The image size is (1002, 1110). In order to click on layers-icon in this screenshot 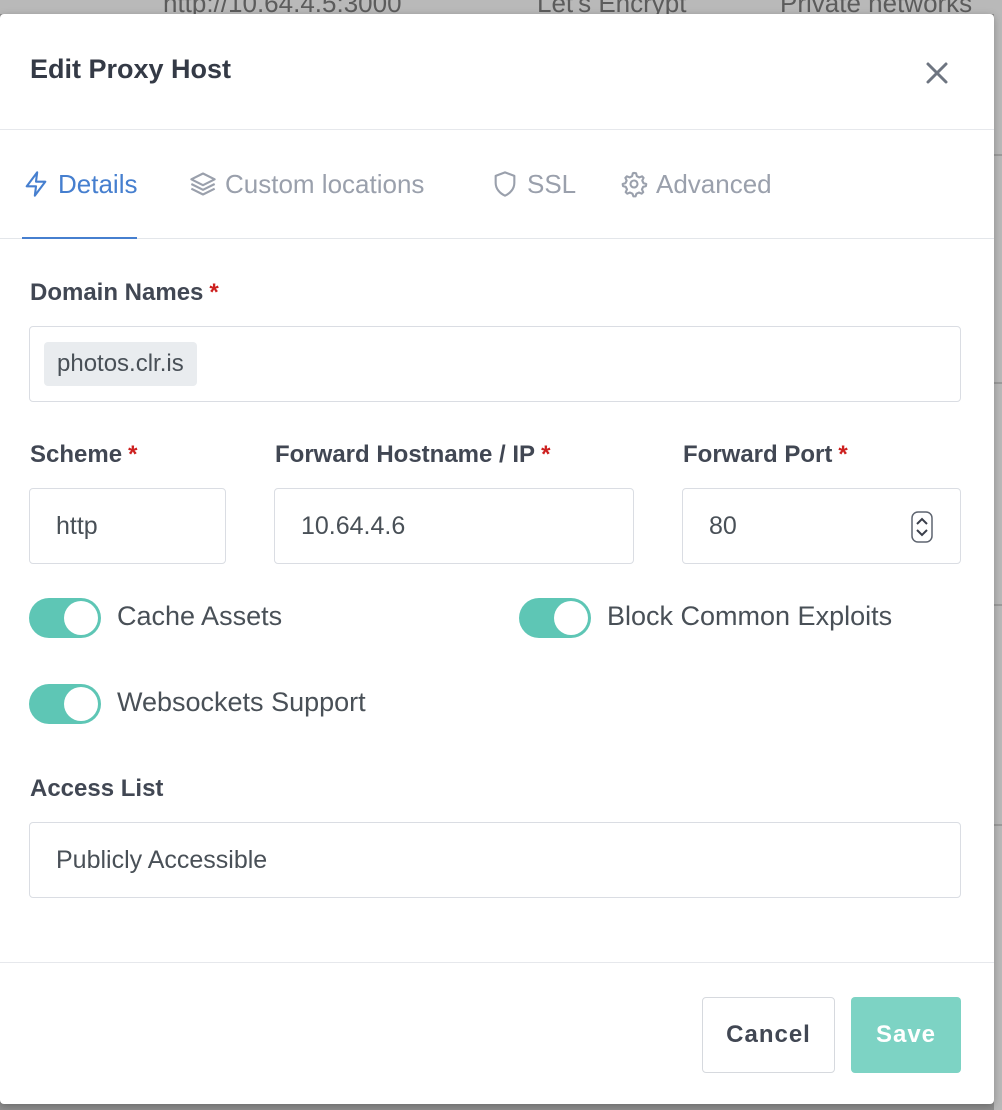, I will do `click(203, 184)`.